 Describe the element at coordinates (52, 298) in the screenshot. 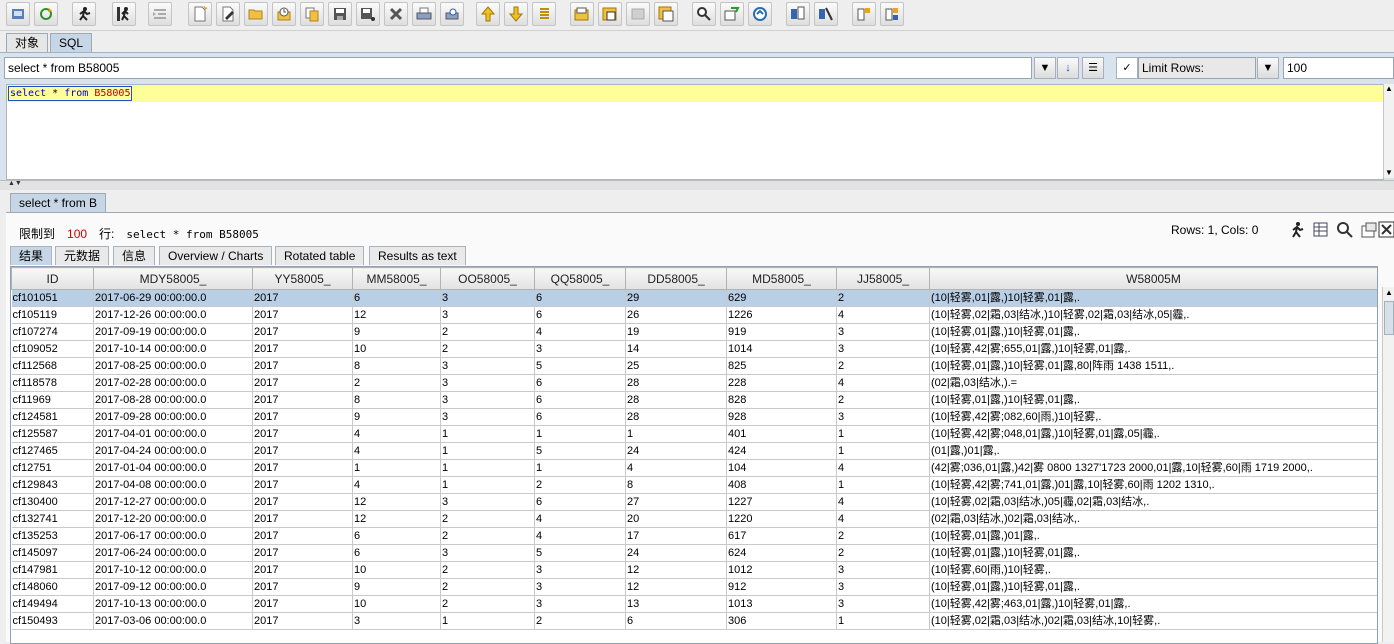

I see `table-cell: cf101051` at that location.